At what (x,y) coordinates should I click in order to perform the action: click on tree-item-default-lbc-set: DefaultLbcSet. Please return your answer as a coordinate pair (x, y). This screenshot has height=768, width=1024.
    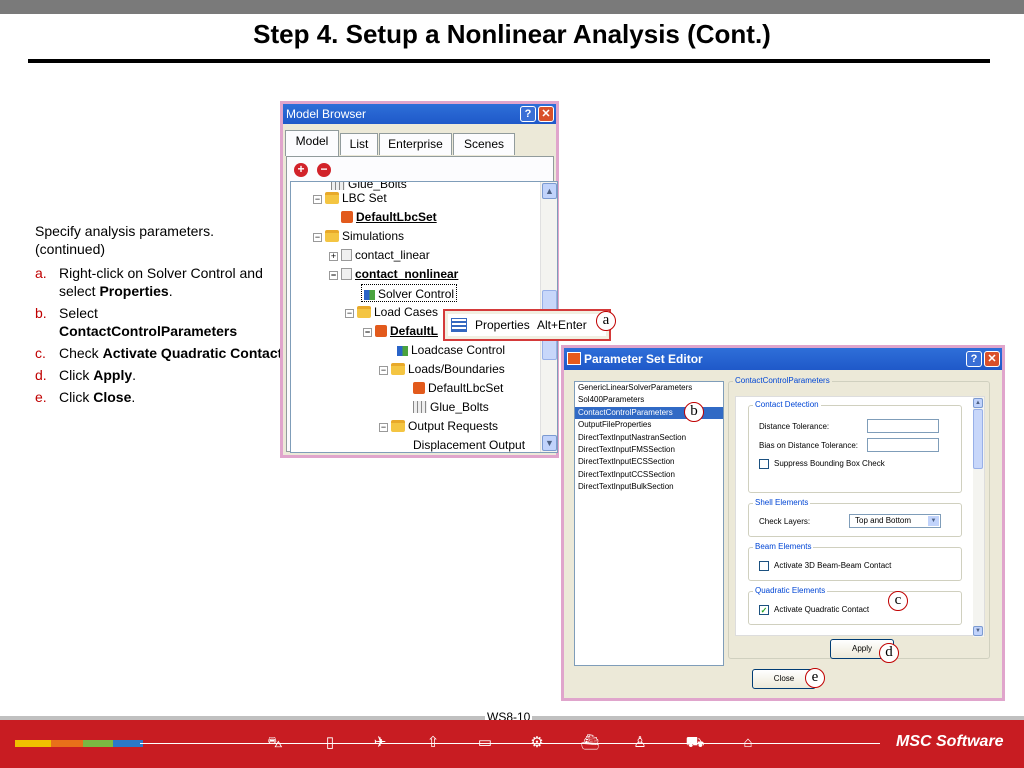
    Looking at the image, I should click on (389, 217).